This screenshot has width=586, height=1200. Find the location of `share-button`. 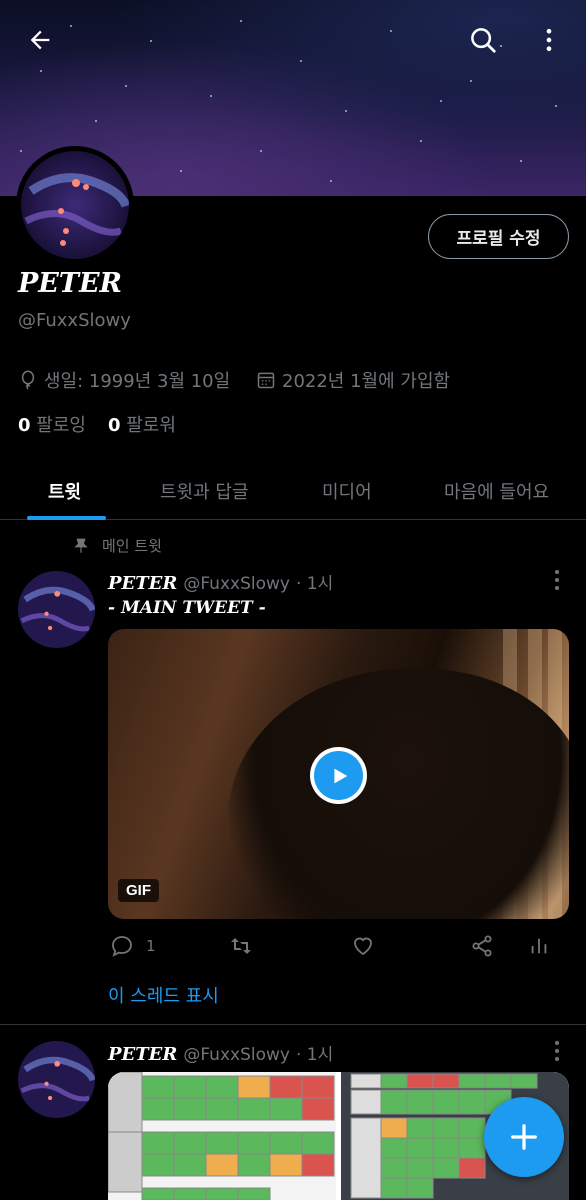

share-button is located at coordinates (482, 946).